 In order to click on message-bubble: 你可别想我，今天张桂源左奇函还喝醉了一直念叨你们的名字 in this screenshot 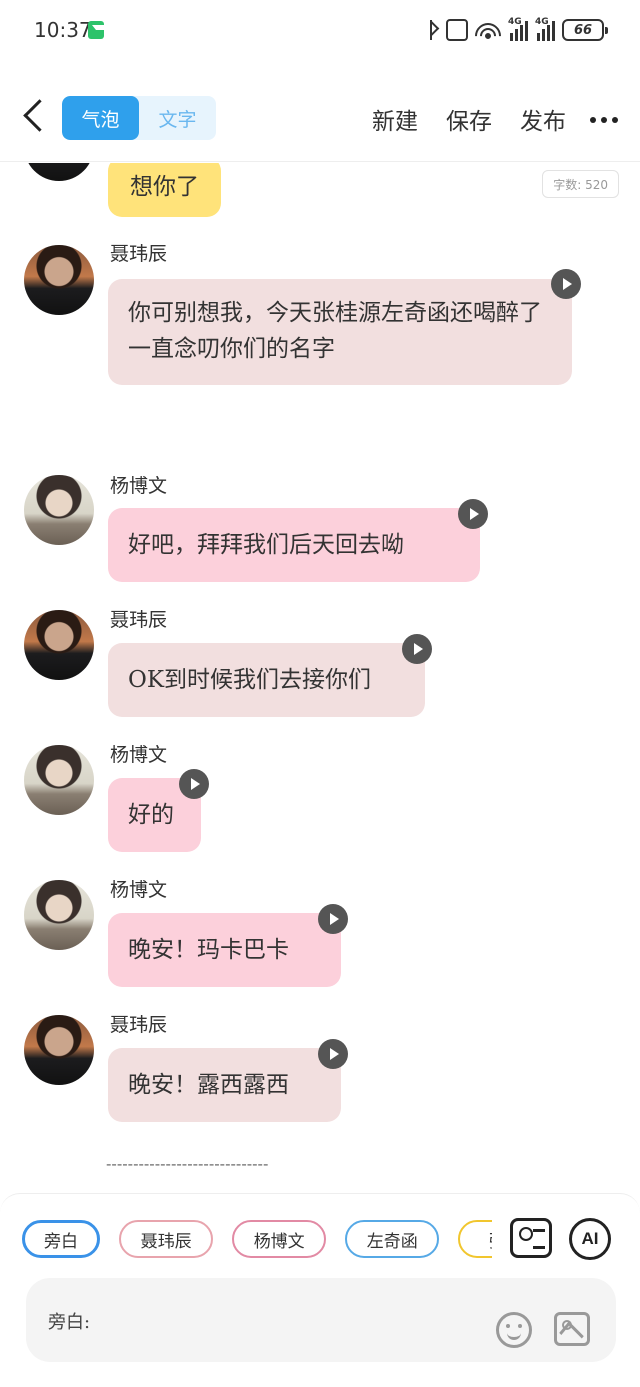, I will do `click(340, 332)`.